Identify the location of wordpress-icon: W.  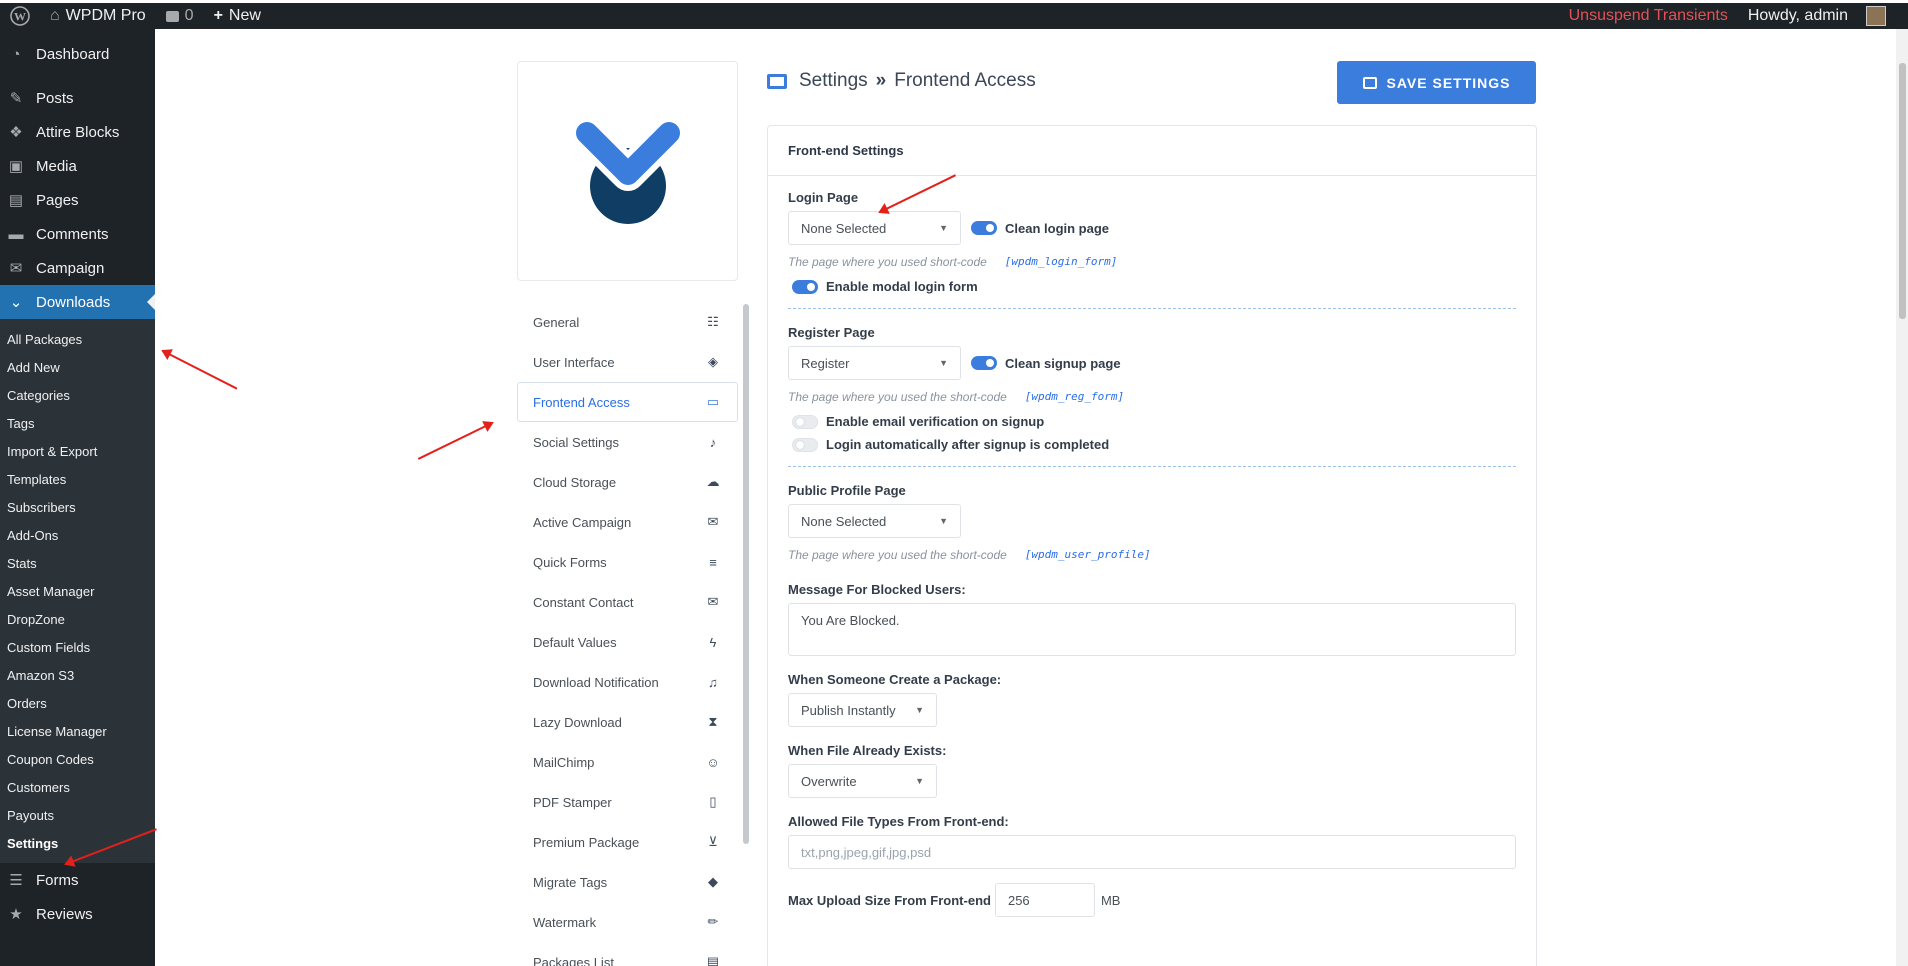
(20, 16).